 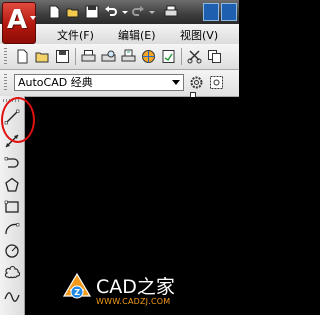 I want to click on cad-zhijia-logo-icon: Z, so click(x=77, y=285).